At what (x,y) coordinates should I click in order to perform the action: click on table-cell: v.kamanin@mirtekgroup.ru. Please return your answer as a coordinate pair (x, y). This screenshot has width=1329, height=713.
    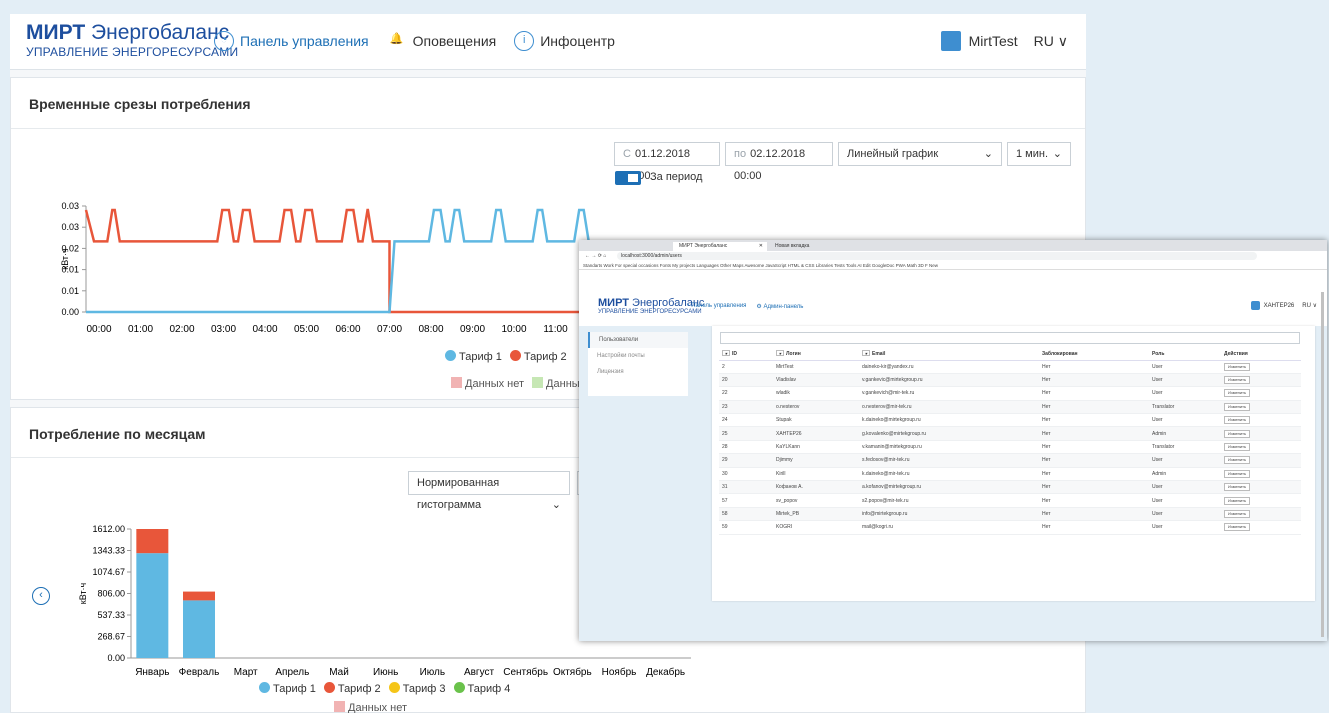
    Looking at the image, I should click on (949, 447).